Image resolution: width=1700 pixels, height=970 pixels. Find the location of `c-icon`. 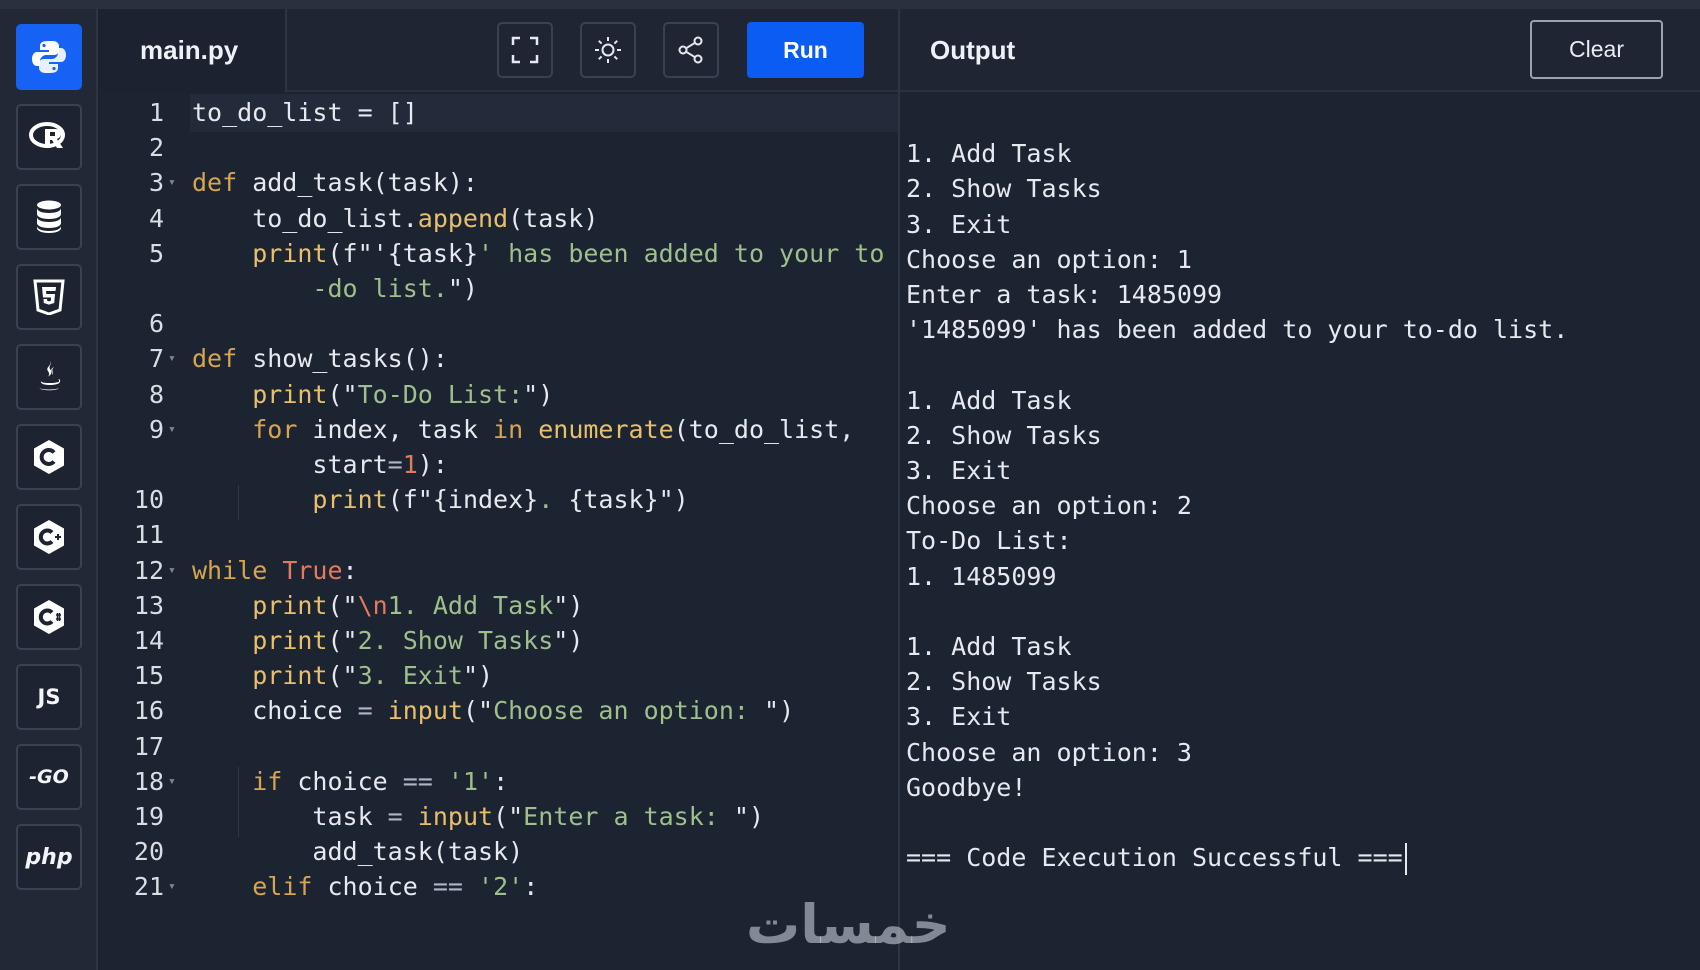

c-icon is located at coordinates (49, 457).